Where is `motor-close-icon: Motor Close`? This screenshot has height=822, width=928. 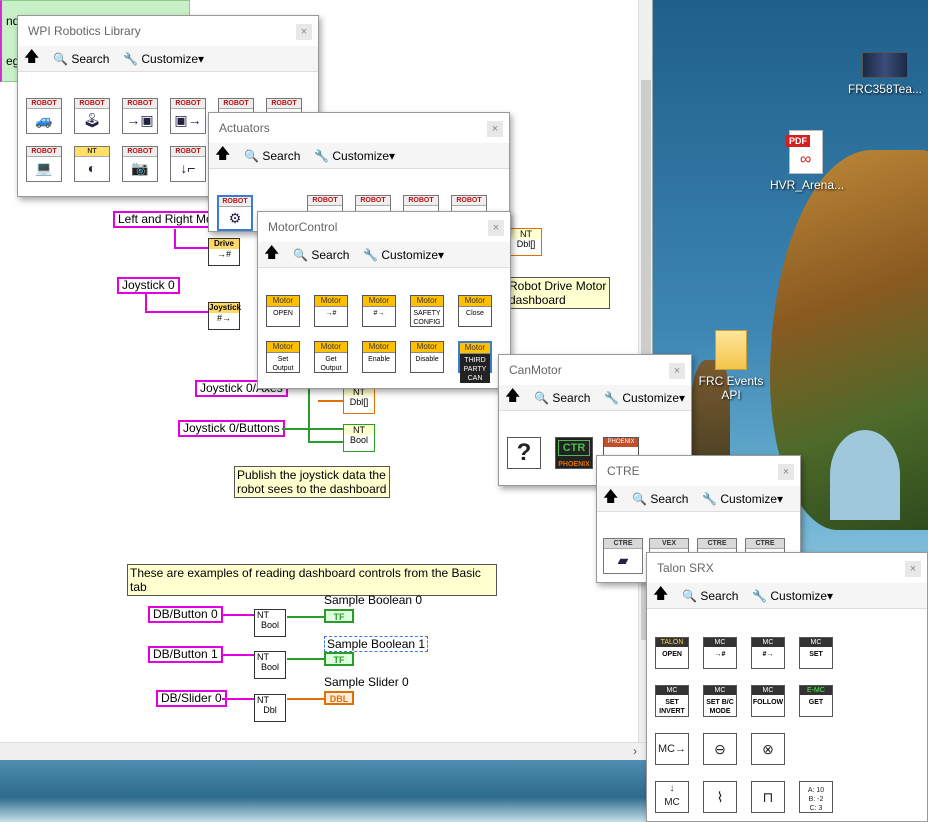 motor-close-icon: Motor Close is located at coordinates (475, 311).